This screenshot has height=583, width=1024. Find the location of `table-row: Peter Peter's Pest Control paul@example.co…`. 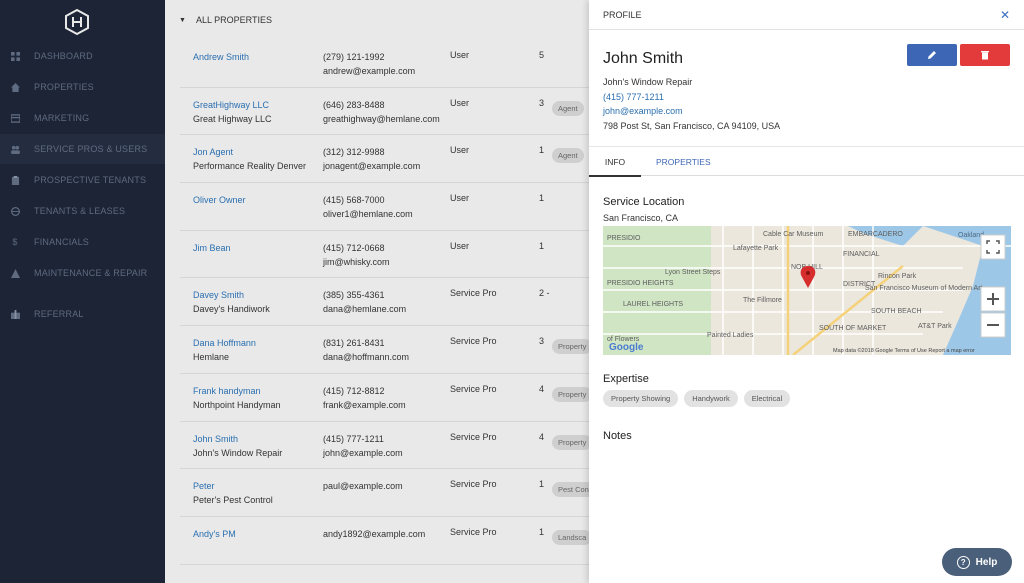

table-row: Peter Peter's Pest Control paul@example.co… is located at coordinates (384, 493).